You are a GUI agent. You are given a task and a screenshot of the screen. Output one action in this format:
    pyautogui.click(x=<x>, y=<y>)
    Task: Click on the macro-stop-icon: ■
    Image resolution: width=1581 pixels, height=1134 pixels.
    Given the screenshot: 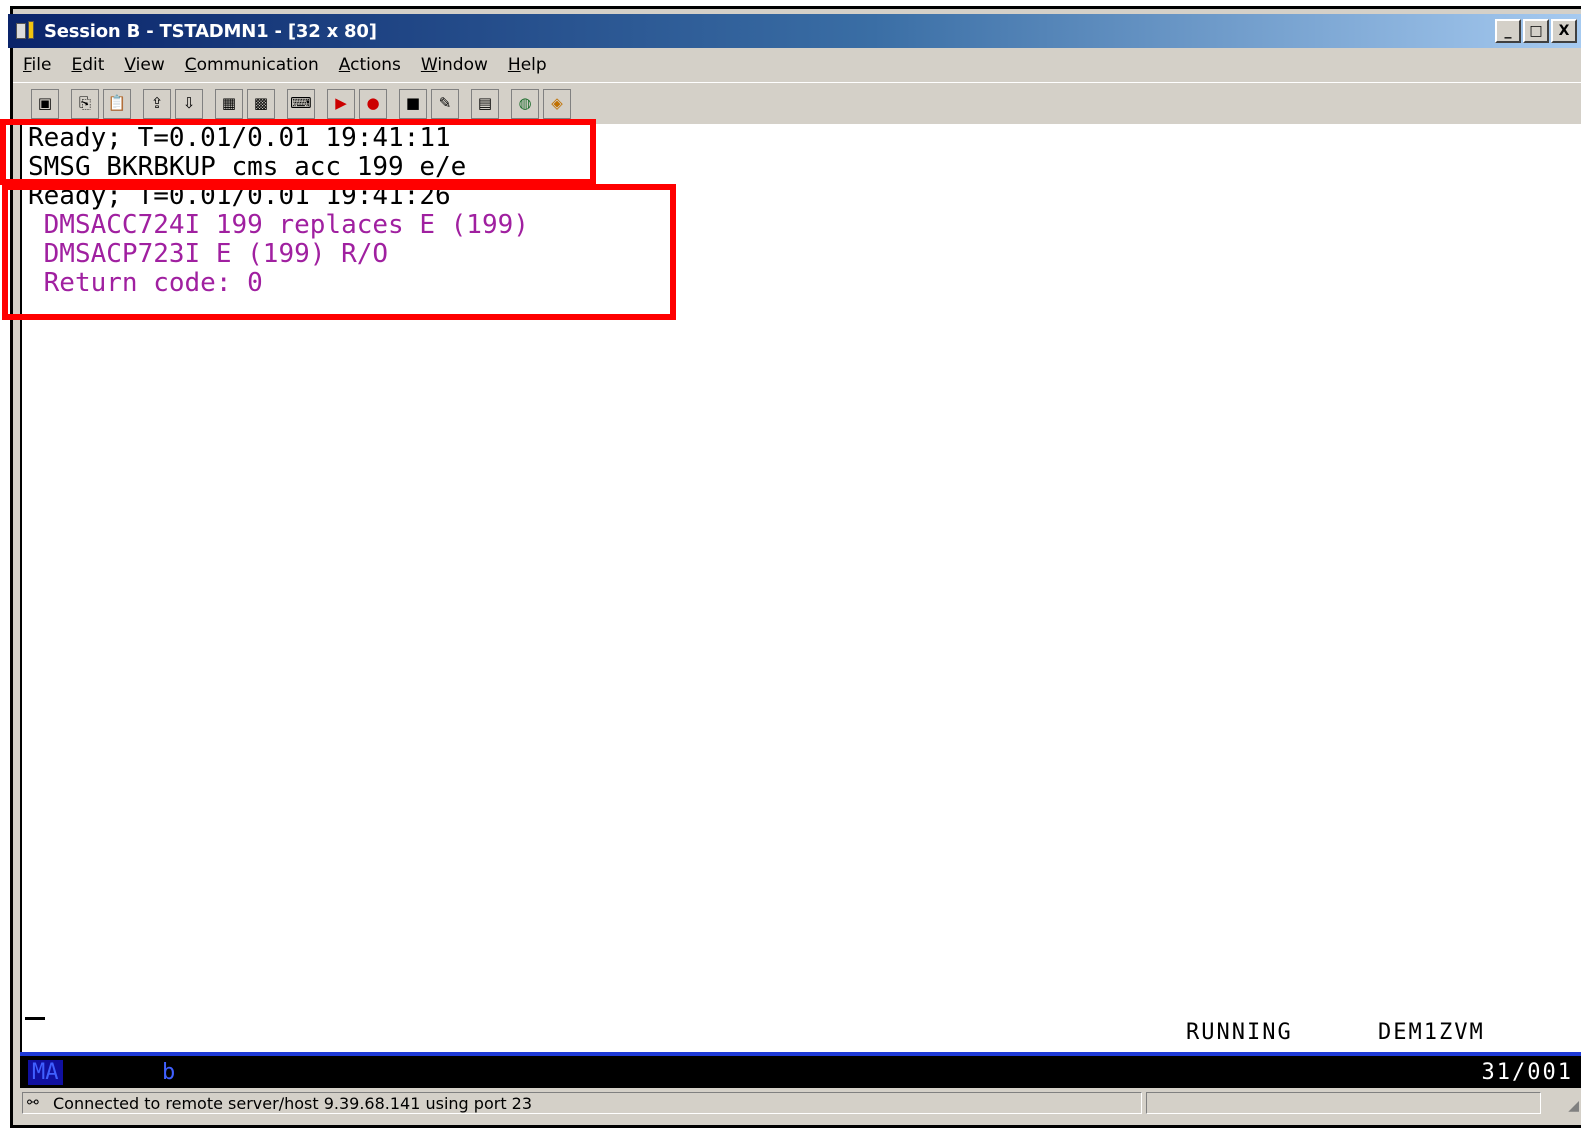 What is the action you would take?
    pyautogui.click(x=413, y=103)
    